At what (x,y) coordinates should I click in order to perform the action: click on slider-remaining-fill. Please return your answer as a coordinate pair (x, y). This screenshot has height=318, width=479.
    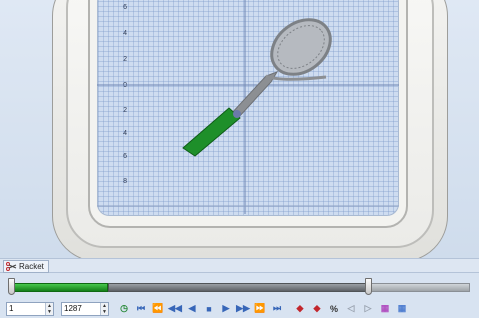
    Looking at the image, I should click on (238, 287).